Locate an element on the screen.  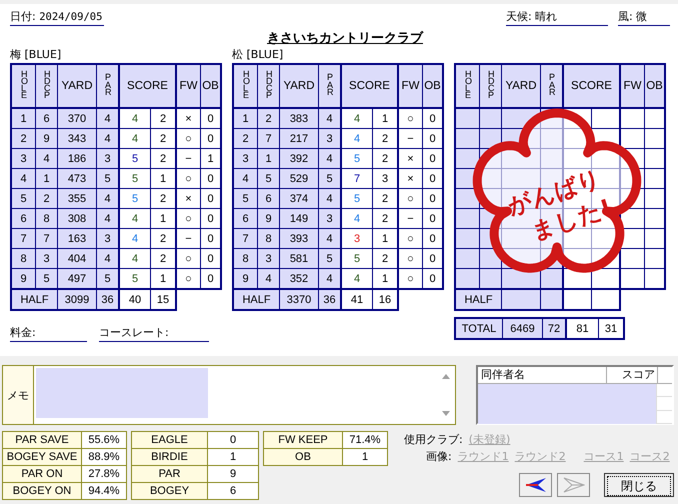
companion-list: 同伴者名 スコア is located at coordinates (575, 395).